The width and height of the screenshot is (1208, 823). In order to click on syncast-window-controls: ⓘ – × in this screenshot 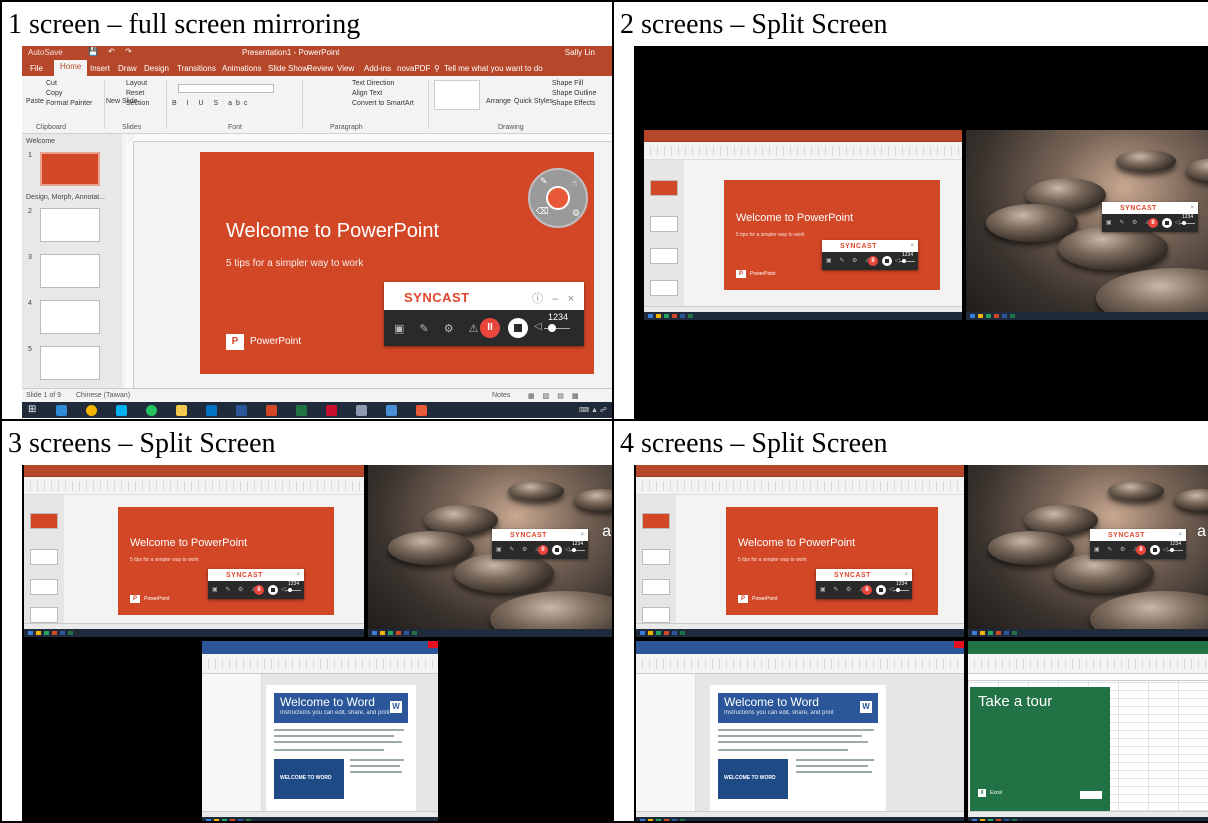, I will do `click(553, 298)`.